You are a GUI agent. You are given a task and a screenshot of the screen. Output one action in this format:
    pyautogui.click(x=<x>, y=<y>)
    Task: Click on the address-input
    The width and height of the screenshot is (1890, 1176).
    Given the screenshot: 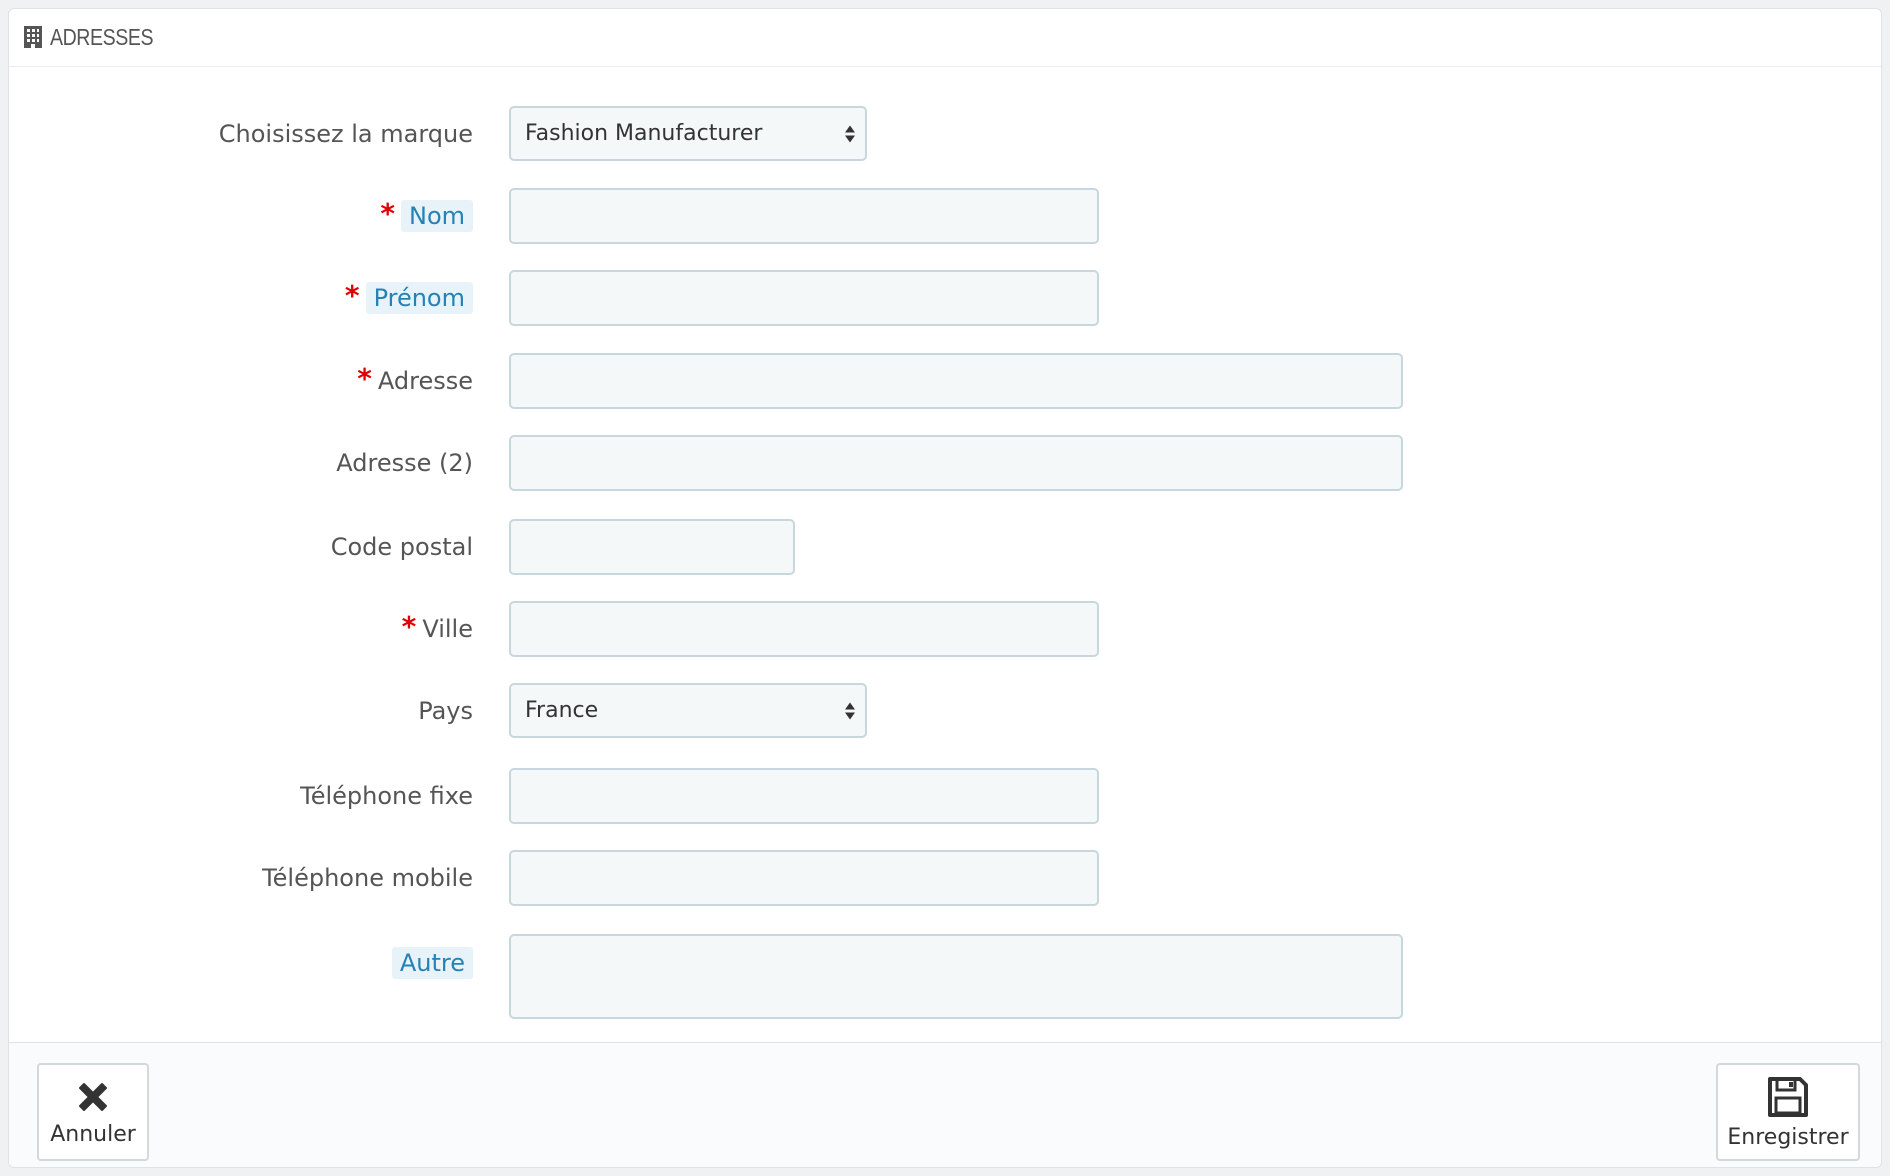 What is the action you would take?
    pyautogui.click(x=956, y=381)
    